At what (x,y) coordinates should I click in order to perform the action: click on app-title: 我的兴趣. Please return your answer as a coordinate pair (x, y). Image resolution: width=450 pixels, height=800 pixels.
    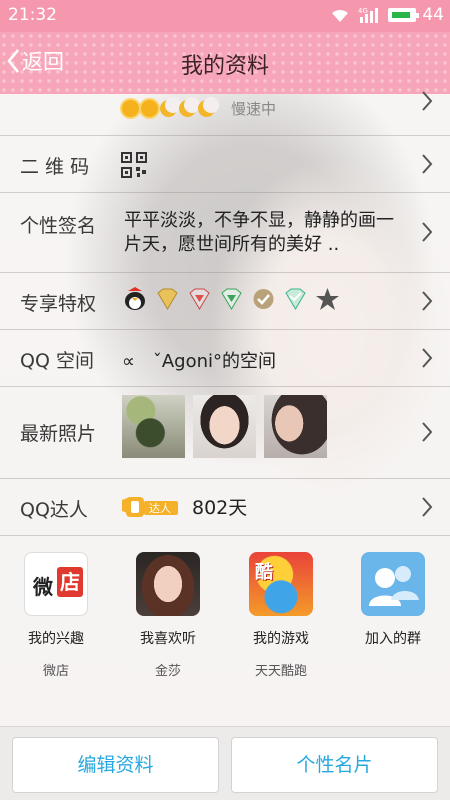
    Looking at the image, I should click on (56, 639).